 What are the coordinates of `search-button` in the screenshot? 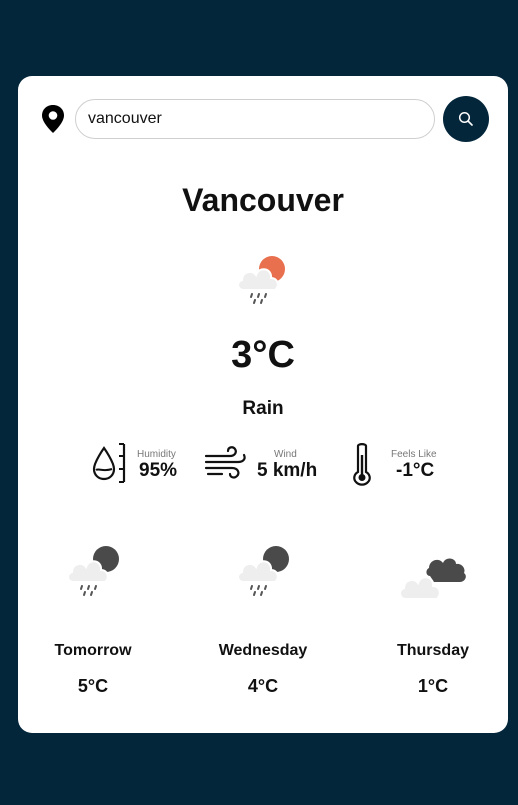 It's located at (466, 119).